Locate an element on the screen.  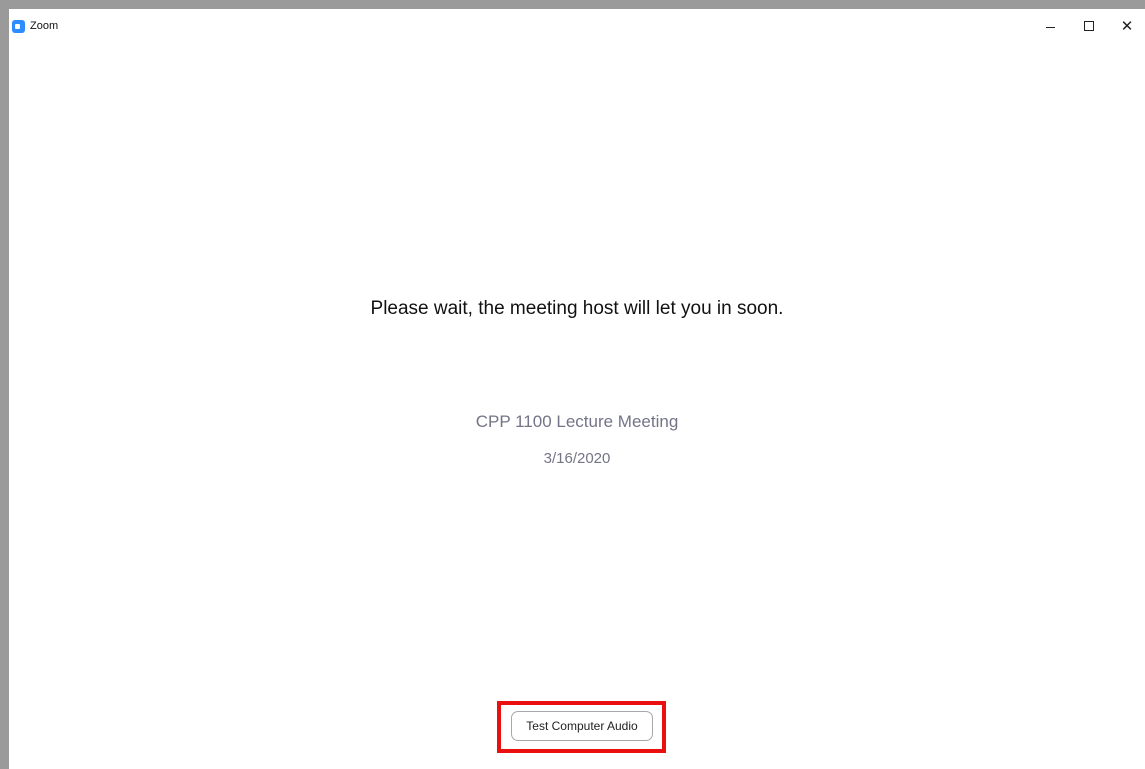
maximize-icon is located at coordinates (1089, 26).